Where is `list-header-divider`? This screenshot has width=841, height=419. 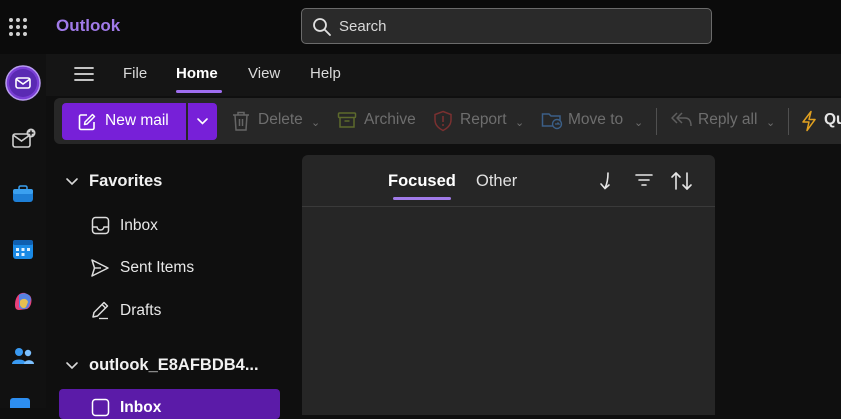 list-header-divider is located at coordinates (508, 206).